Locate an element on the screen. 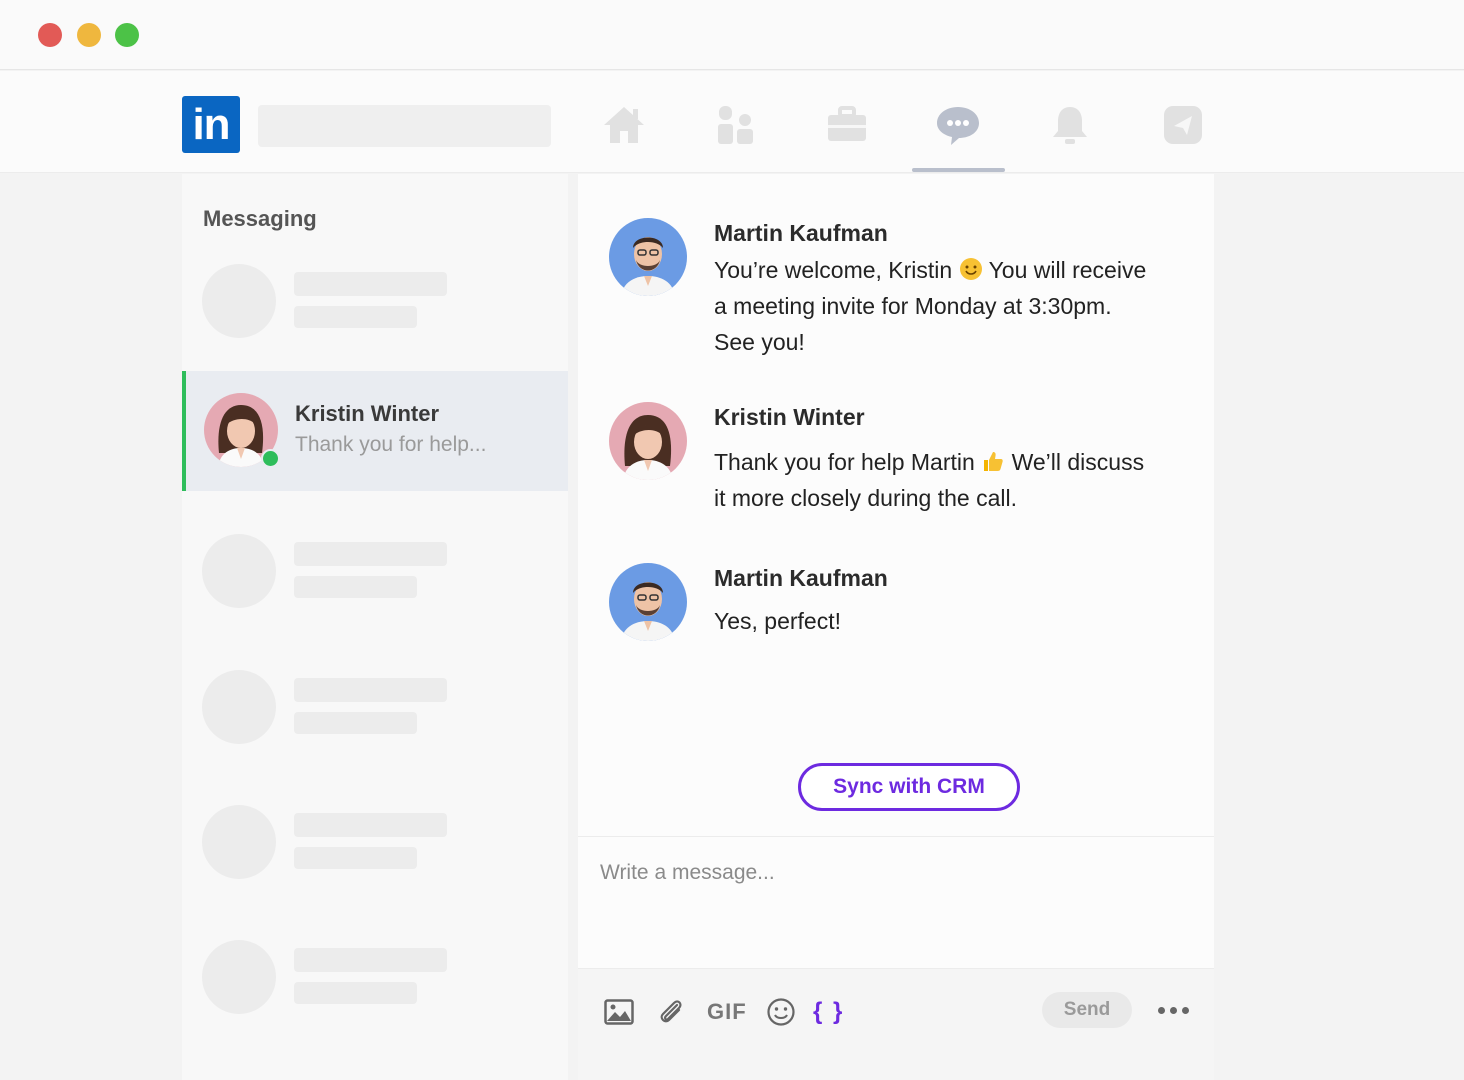 This screenshot has width=1464, height=1080. kristin-avatar is located at coordinates (648, 441).